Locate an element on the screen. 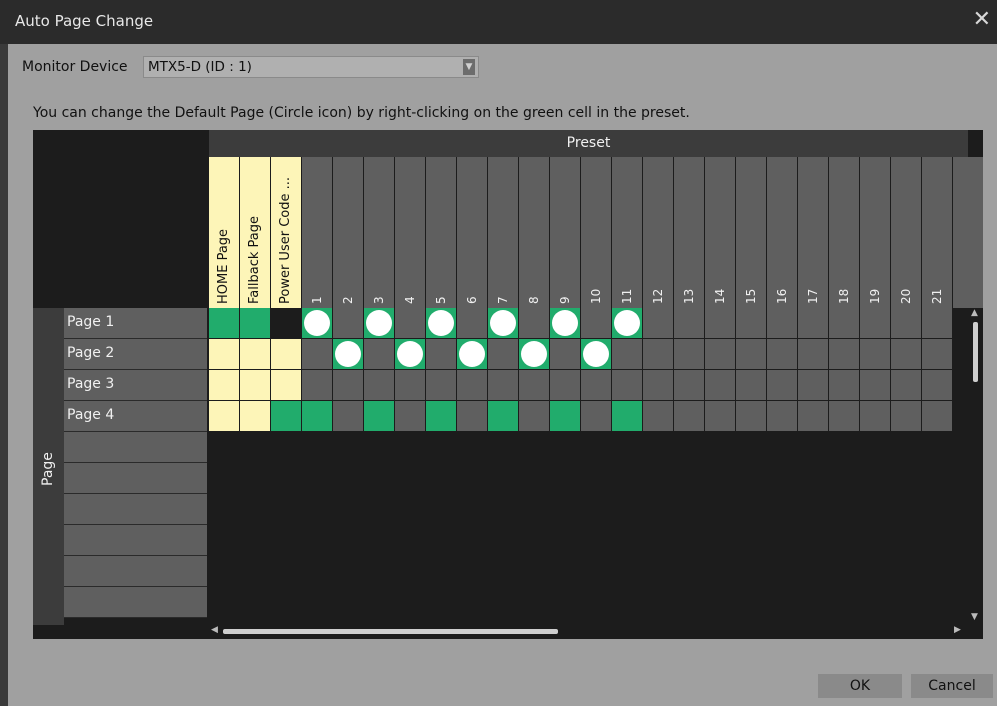 The height and width of the screenshot is (706, 997). page-row-label: Page 1 is located at coordinates (135, 323).